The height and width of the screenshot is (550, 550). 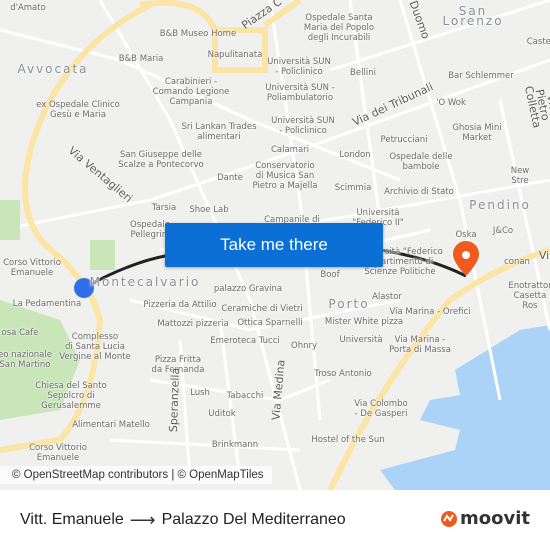 What do you see at coordinates (71, 396) in the screenshot?
I see `poi-label: Chiesa del Santo Sepolcro di Gerusalemme` at bounding box center [71, 396].